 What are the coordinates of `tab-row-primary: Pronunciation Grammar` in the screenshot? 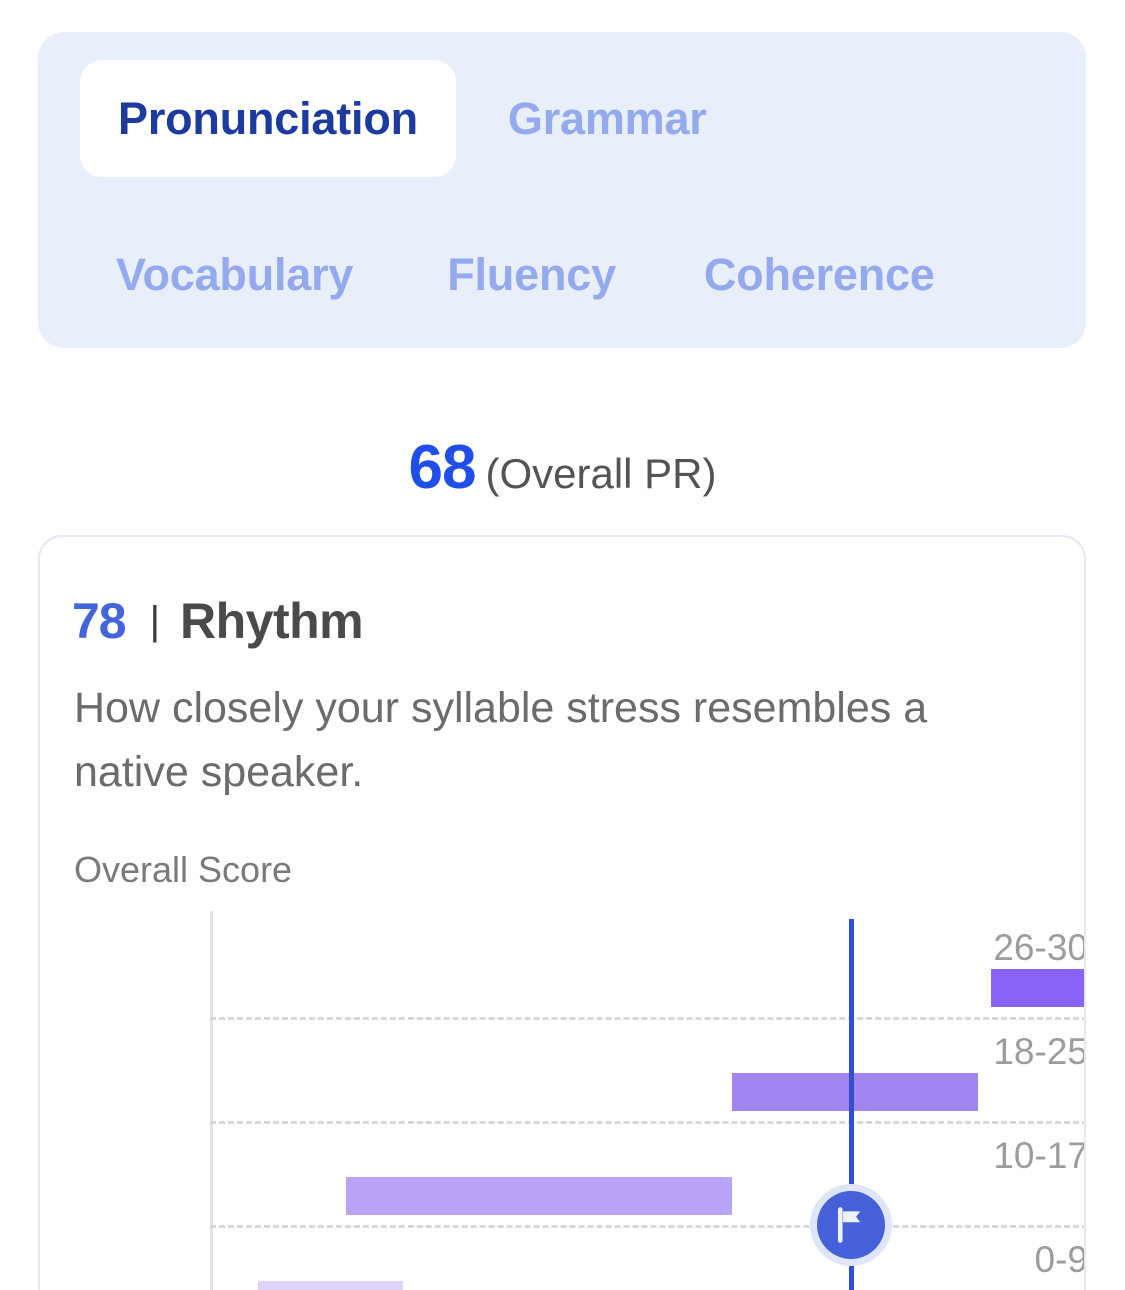 It's located at (372, 118).